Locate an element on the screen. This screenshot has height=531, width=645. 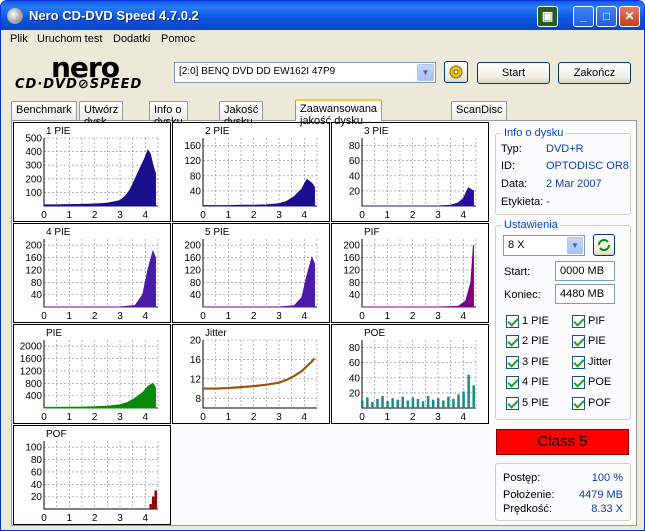
cd-dvd-speed-logo: CD·DVD⊘SPEED is located at coordinates (79, 84).